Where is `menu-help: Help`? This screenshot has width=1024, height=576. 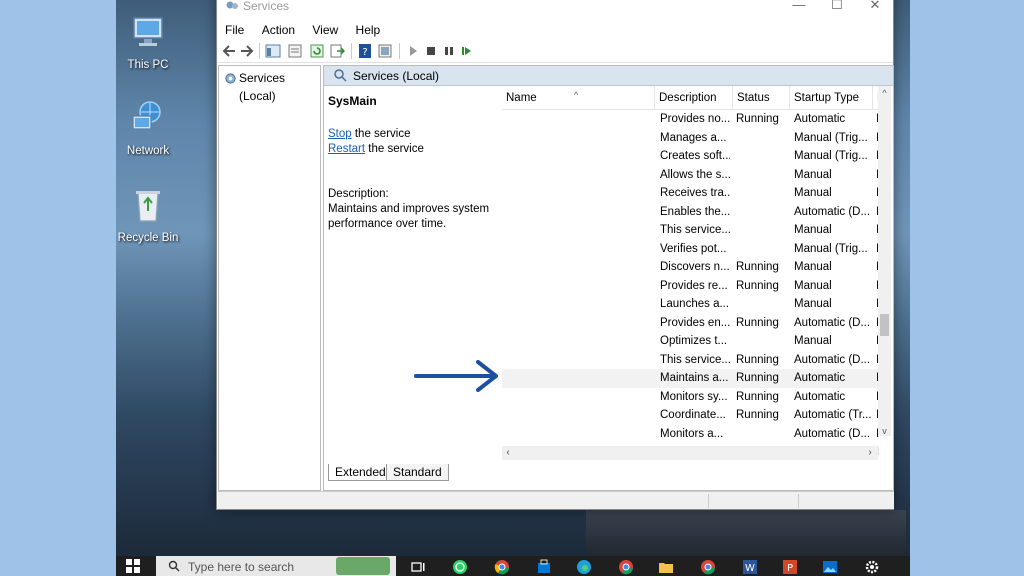
menu-help: Help is located at coordinates (368, 30).